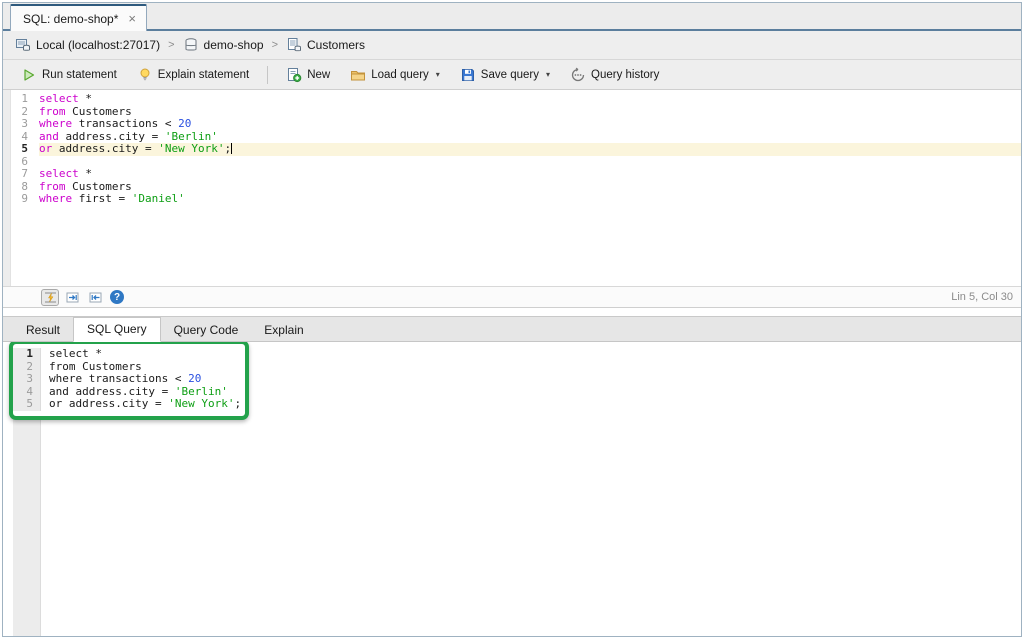 This screenshot has height=639, width=1024. What do you see at coordinates (512, 17) in the screenshot?
I see `document-tabstrip: SQL: demo-shop* ×` at bounding box center [512, 17].